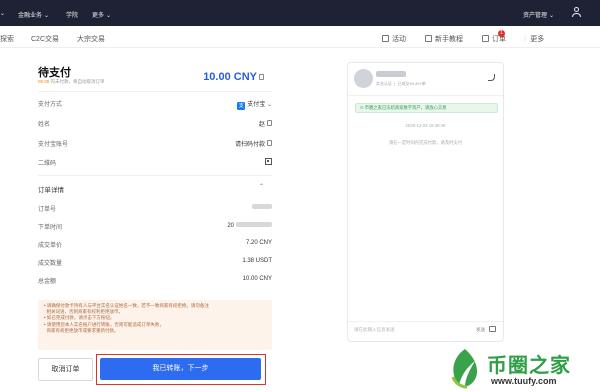  I want to click on order-time: 20, so click(249, 225).